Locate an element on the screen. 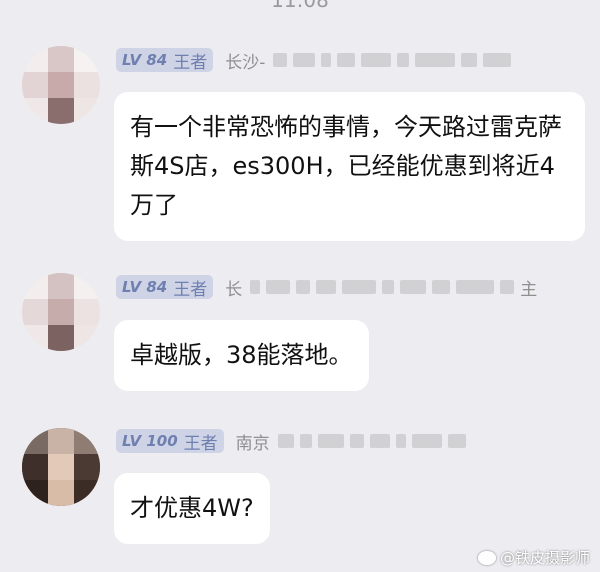  watermark: @铁皮摄影师 is located at coordinates (533, 557).